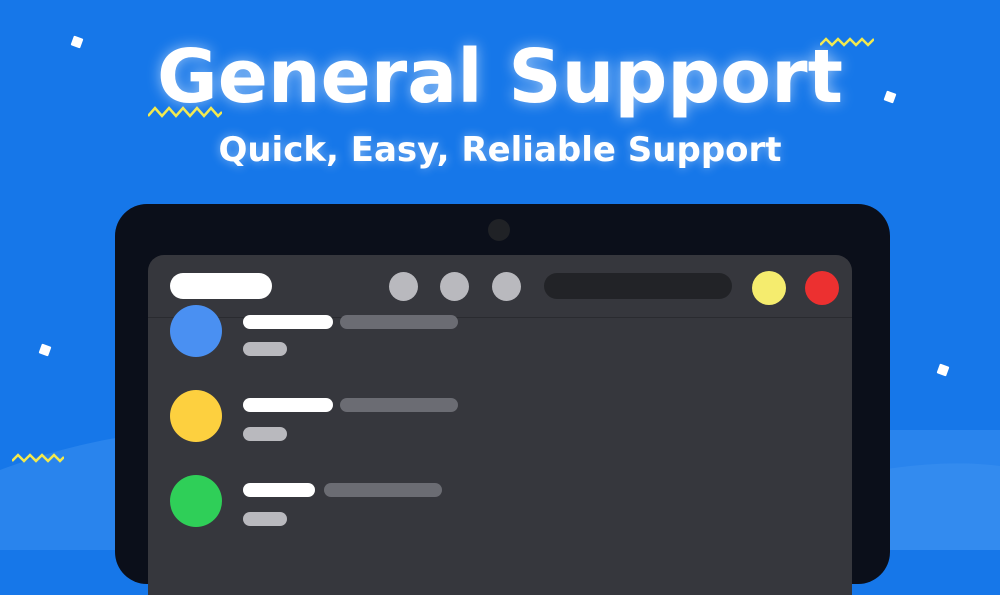  What do you see at coordinates (38, 458) in the screenshot?
I see `zigzag-decoration` at bounding box center [38, 458].